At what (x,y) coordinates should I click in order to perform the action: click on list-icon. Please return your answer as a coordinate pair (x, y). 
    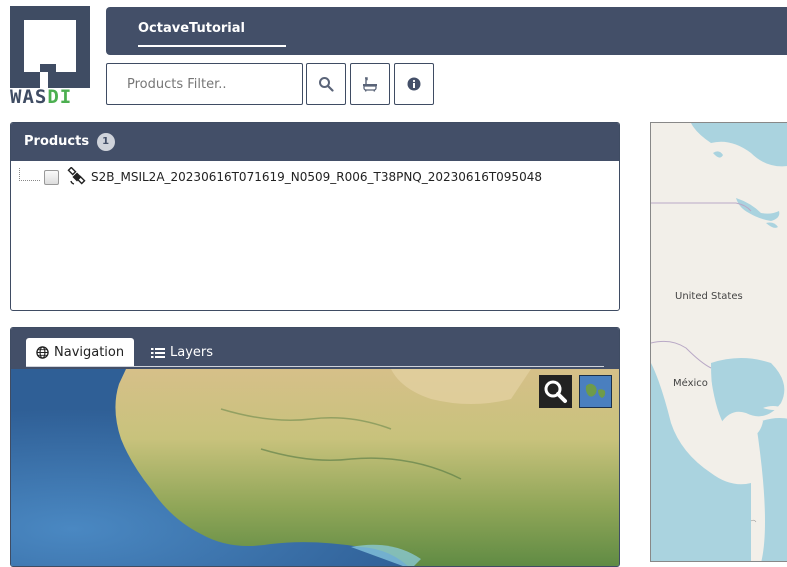
    Looking at the image, I should click on (158, 352).